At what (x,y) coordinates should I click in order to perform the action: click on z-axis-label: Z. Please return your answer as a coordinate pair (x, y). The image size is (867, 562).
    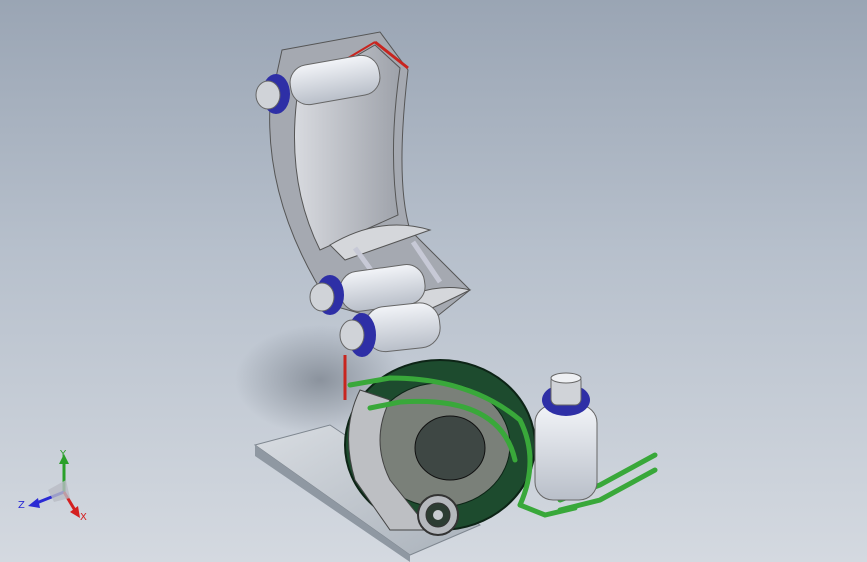
    Looking at the image, I should click on (21, 505).